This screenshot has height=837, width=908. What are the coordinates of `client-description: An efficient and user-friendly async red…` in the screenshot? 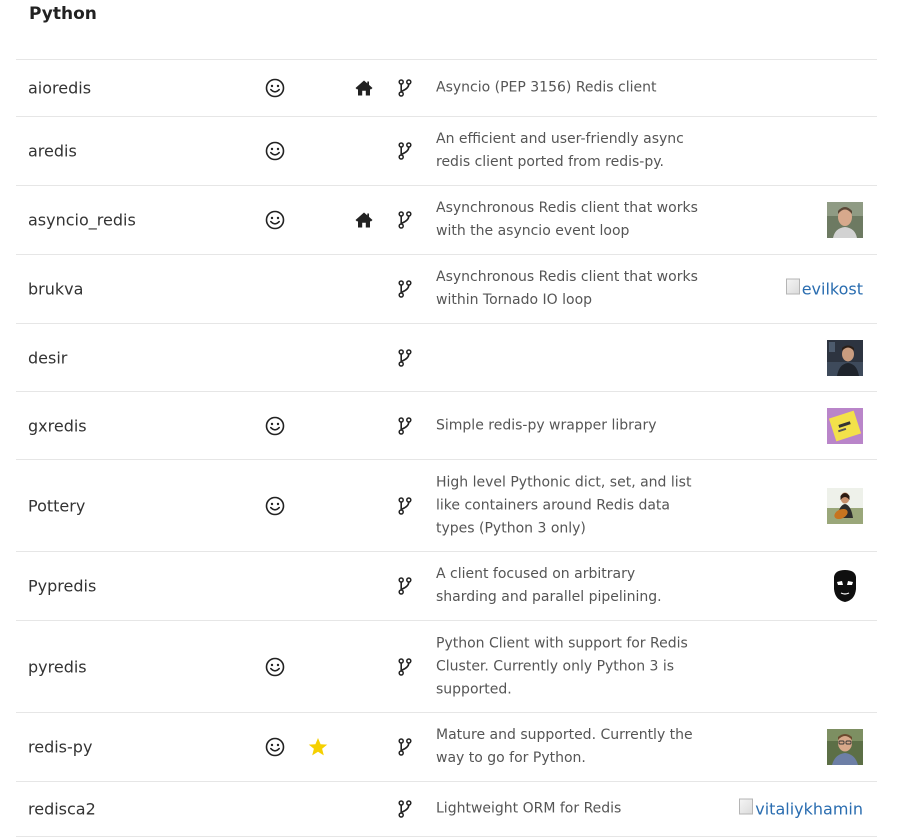 It's located at (560, 150).